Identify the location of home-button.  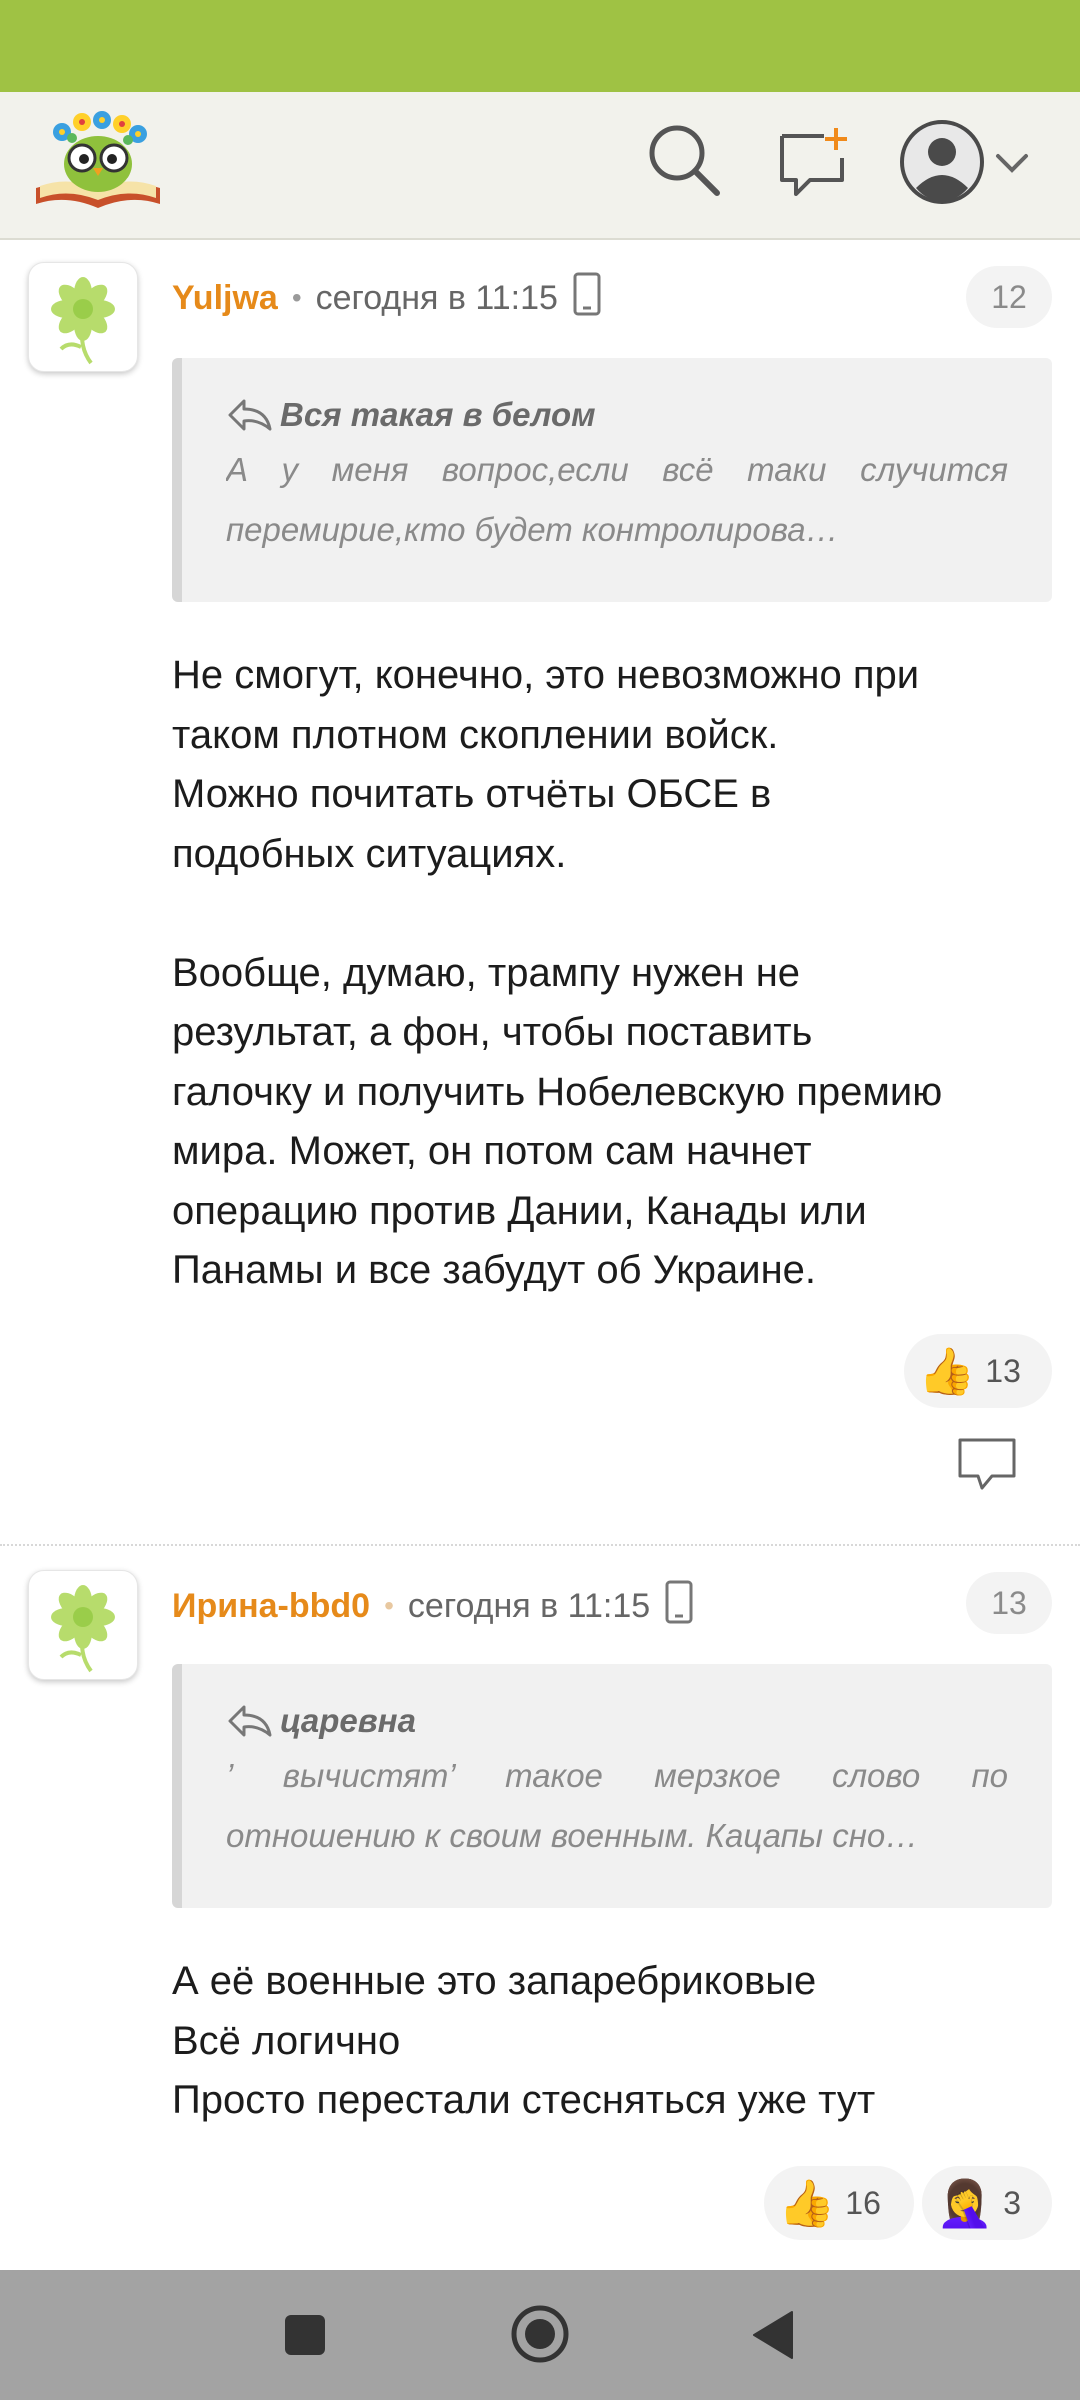
(540, 2336).